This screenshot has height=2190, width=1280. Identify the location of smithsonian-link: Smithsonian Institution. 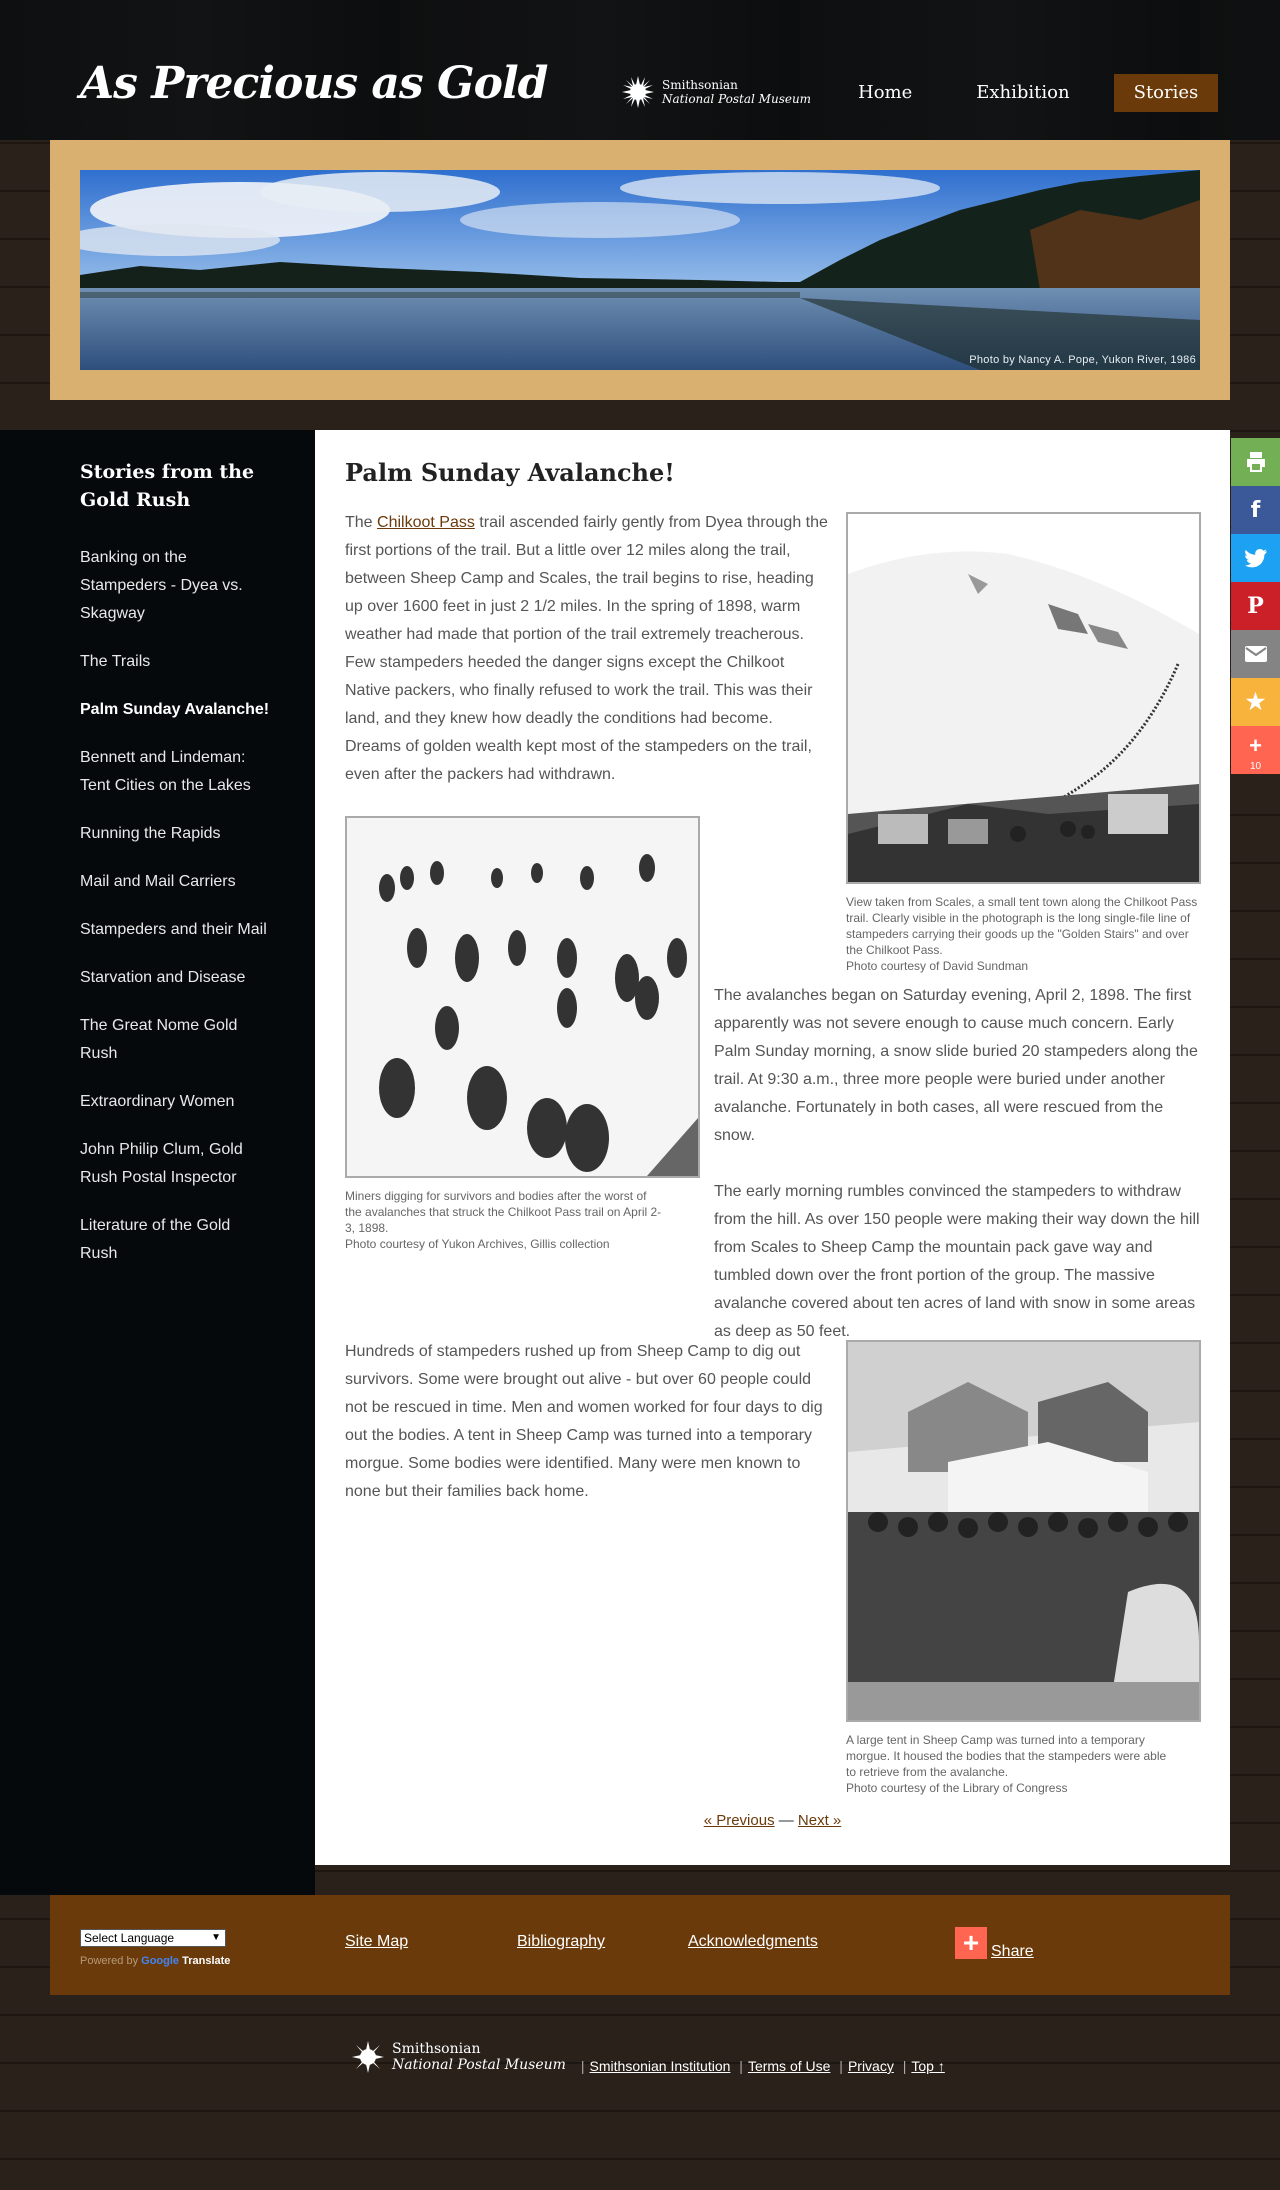
(660, 2066).